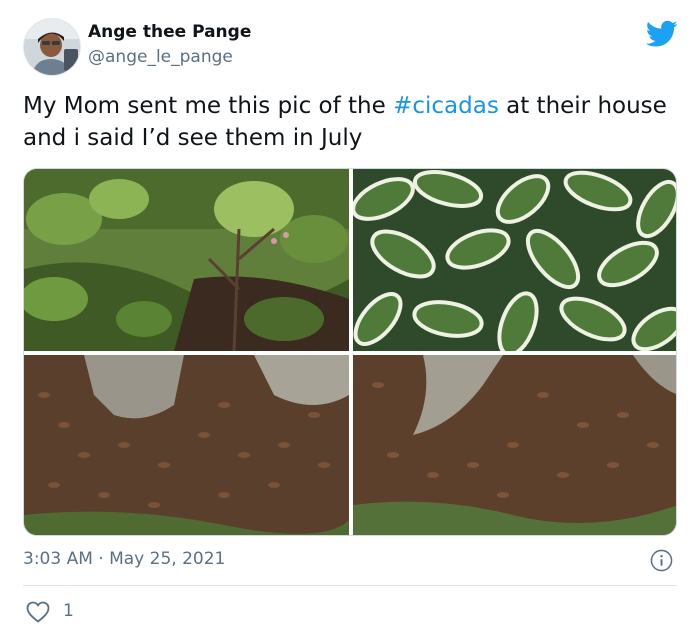 Image resolution: width=700 pixels, height=640 pixels. What do you see at coordinates (208, 106) in the screenshot?
I see `tweet-text-before: My Mom sent me this pic of the` at bounding box center [208, 106].